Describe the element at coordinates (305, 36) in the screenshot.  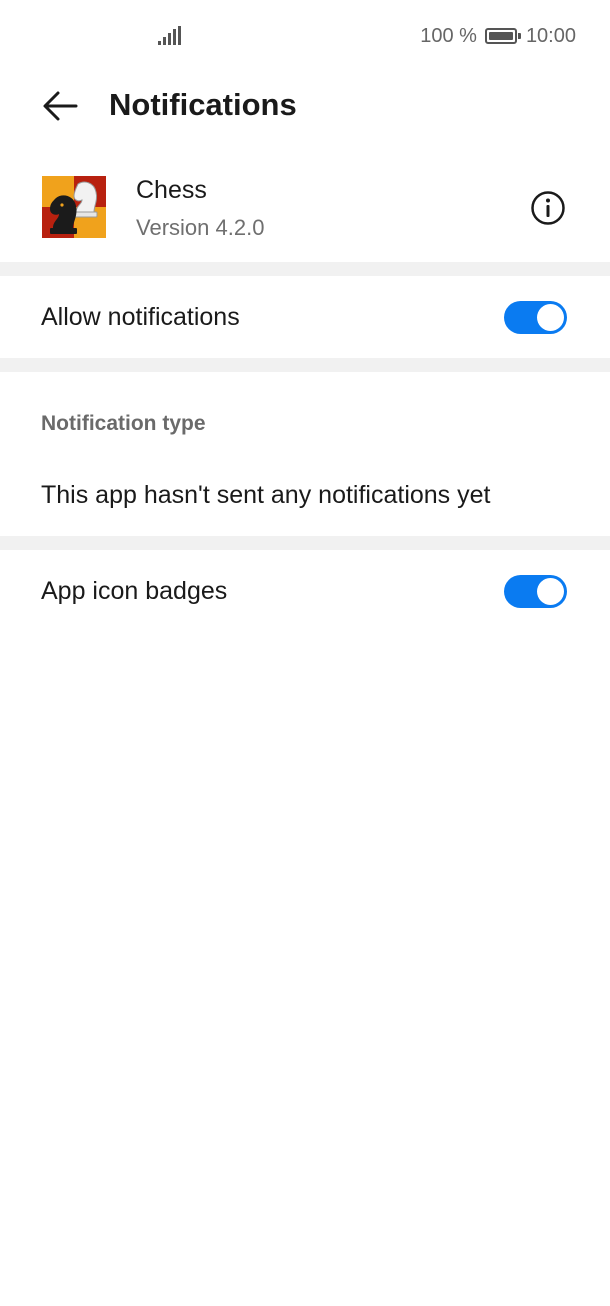
I see `status-bar: 100 % 10:00` at that location.